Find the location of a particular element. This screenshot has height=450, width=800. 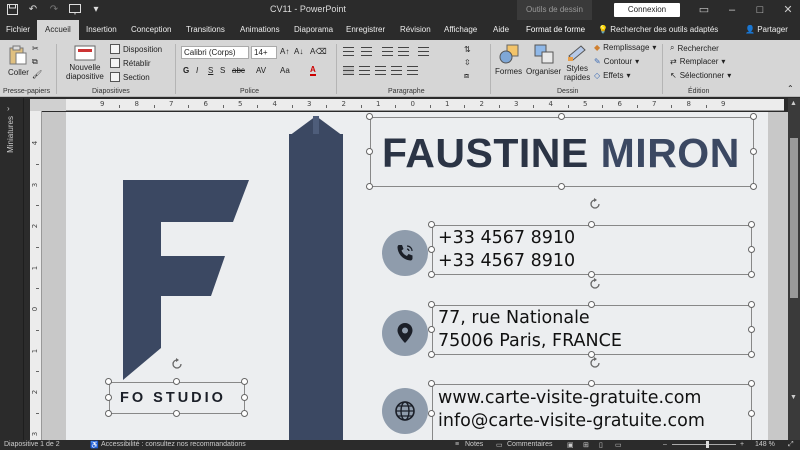

redo-icon: ↷ is located at coordinates (54, 9).